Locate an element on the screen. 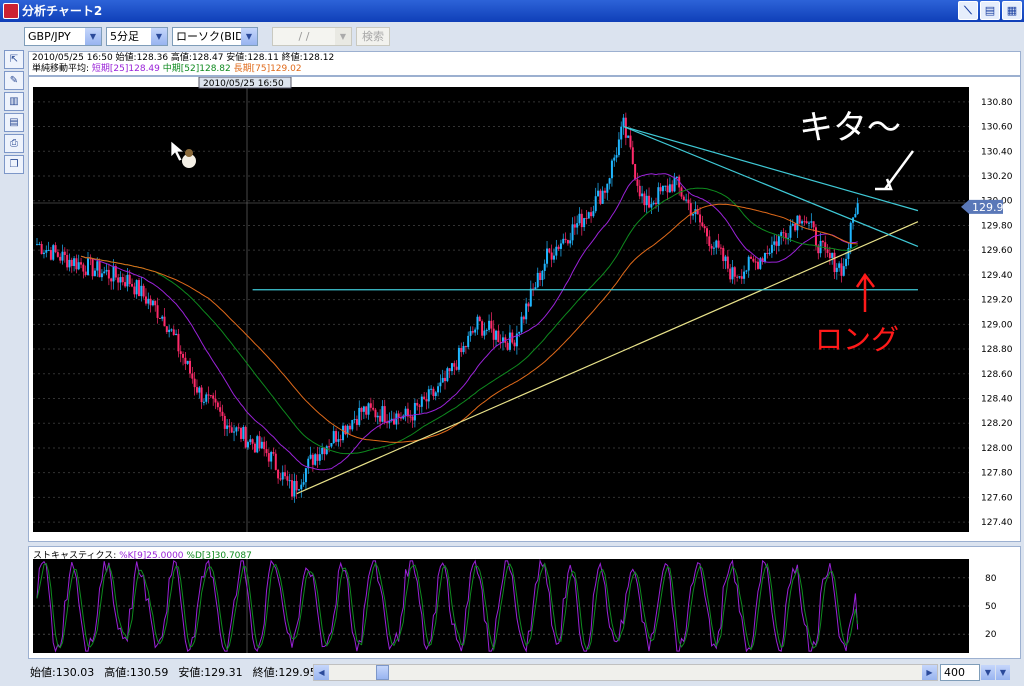 The width and height of the screenshot is (1024, 686). window-title: 分析チャート2 is located at coordinates (62, 11).